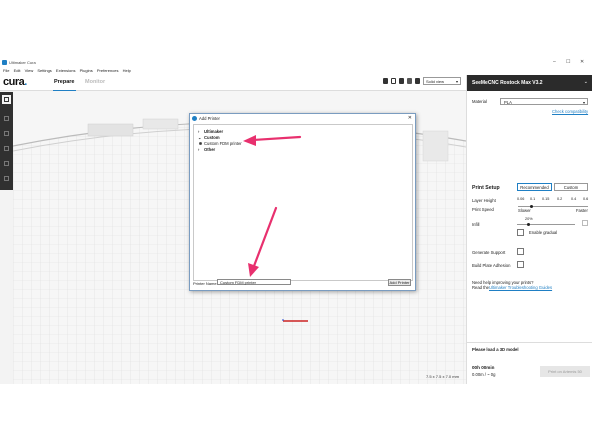  What do you see at coordinates (206, 149) in the screenshot?
I see `tree-item-other: › Other` at bounding box center [206, 149].